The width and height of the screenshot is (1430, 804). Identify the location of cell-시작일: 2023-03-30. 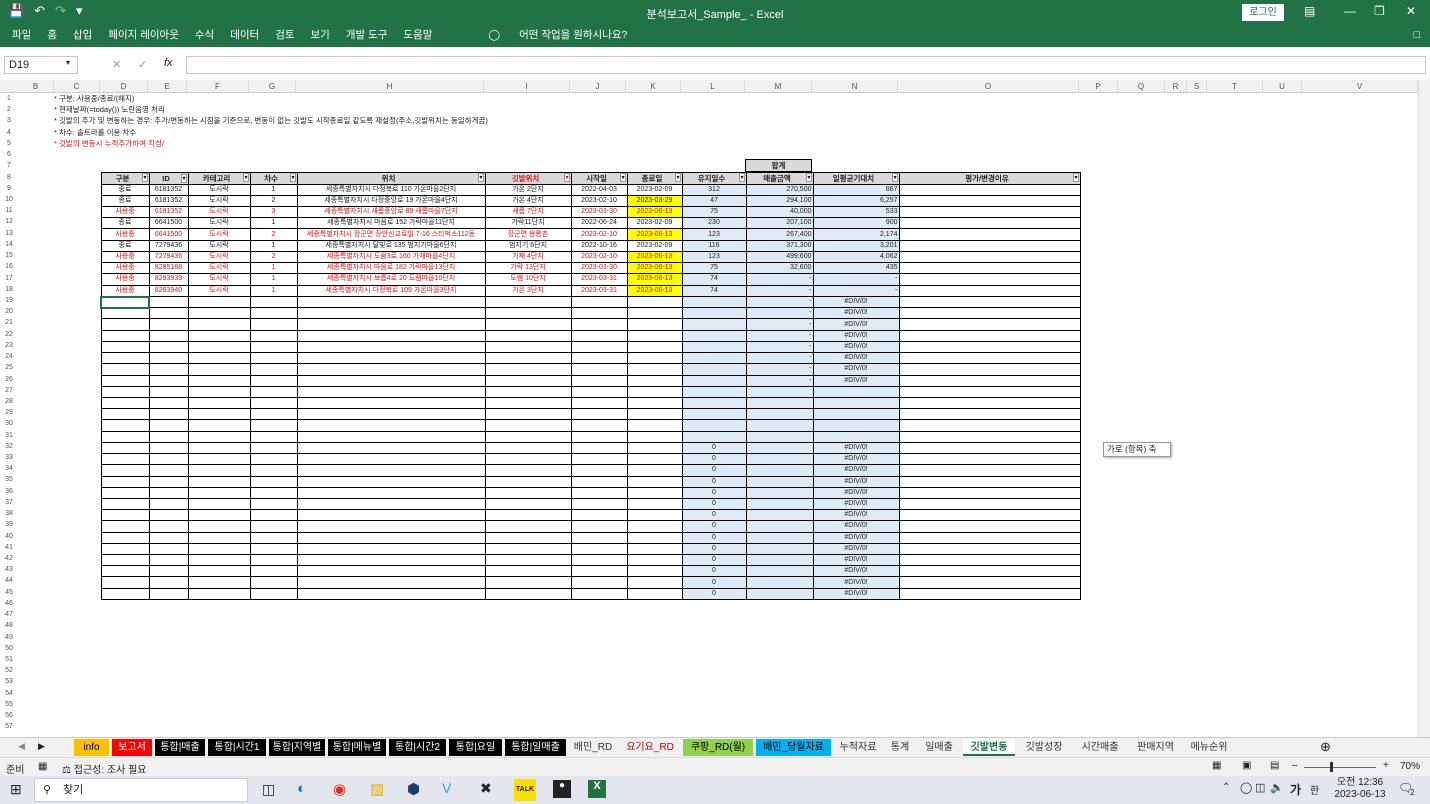
(599, 268).